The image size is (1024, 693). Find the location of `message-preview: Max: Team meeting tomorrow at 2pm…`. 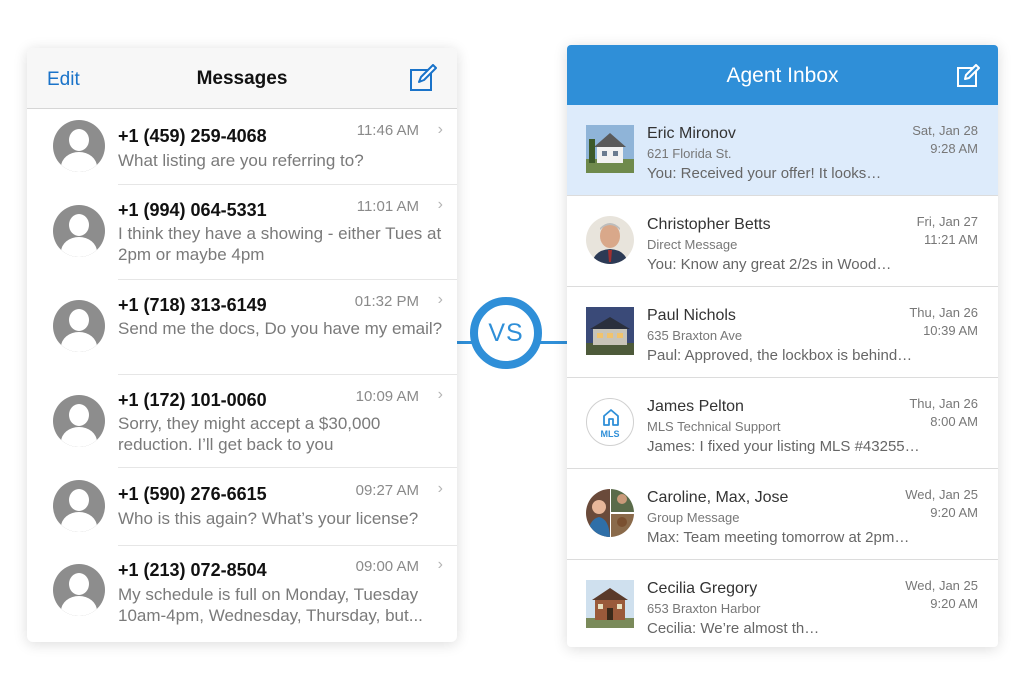

message-preview: Max: Team meeting tomorrow at 2pm… is located at coordinates (778, 537).